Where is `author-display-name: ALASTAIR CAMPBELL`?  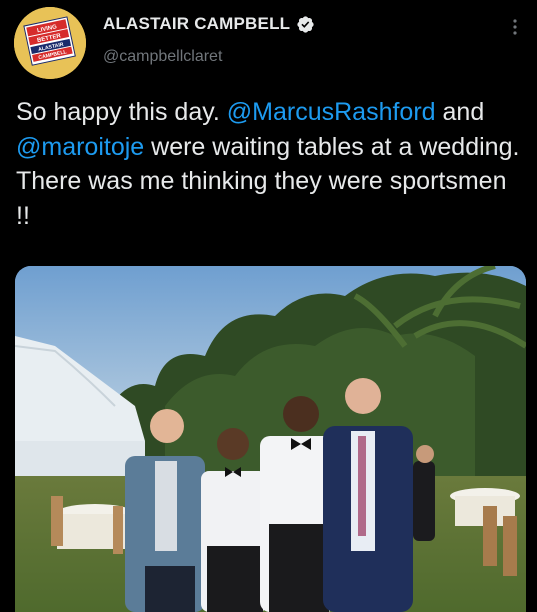 author-display-name: ALASTAIR CAMPBELL is located at coordinates (196, 24).